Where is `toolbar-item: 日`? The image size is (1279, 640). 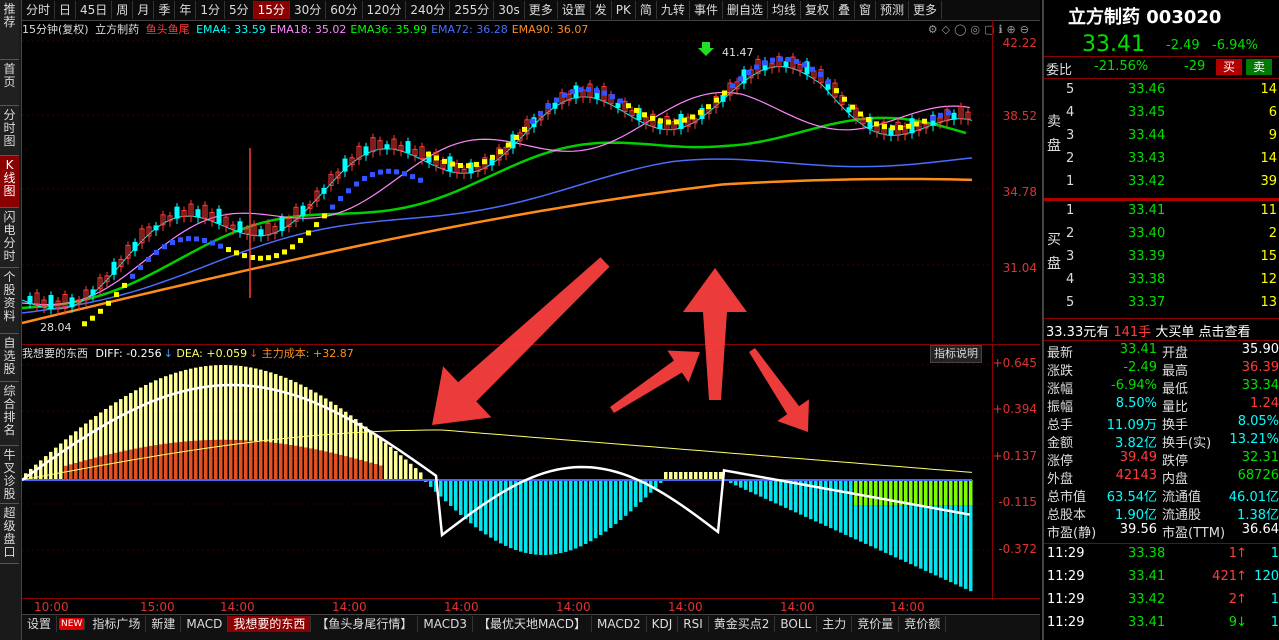
toolbar-item: 日 is located at coordinates (66, 10).